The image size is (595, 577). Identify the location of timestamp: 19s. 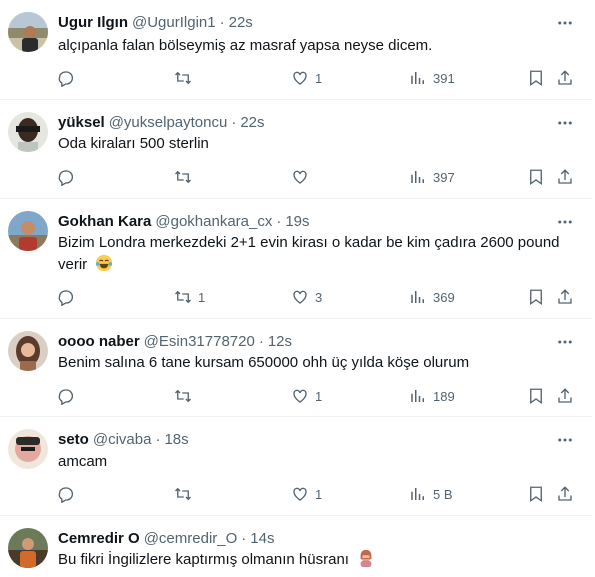
(297, 221).